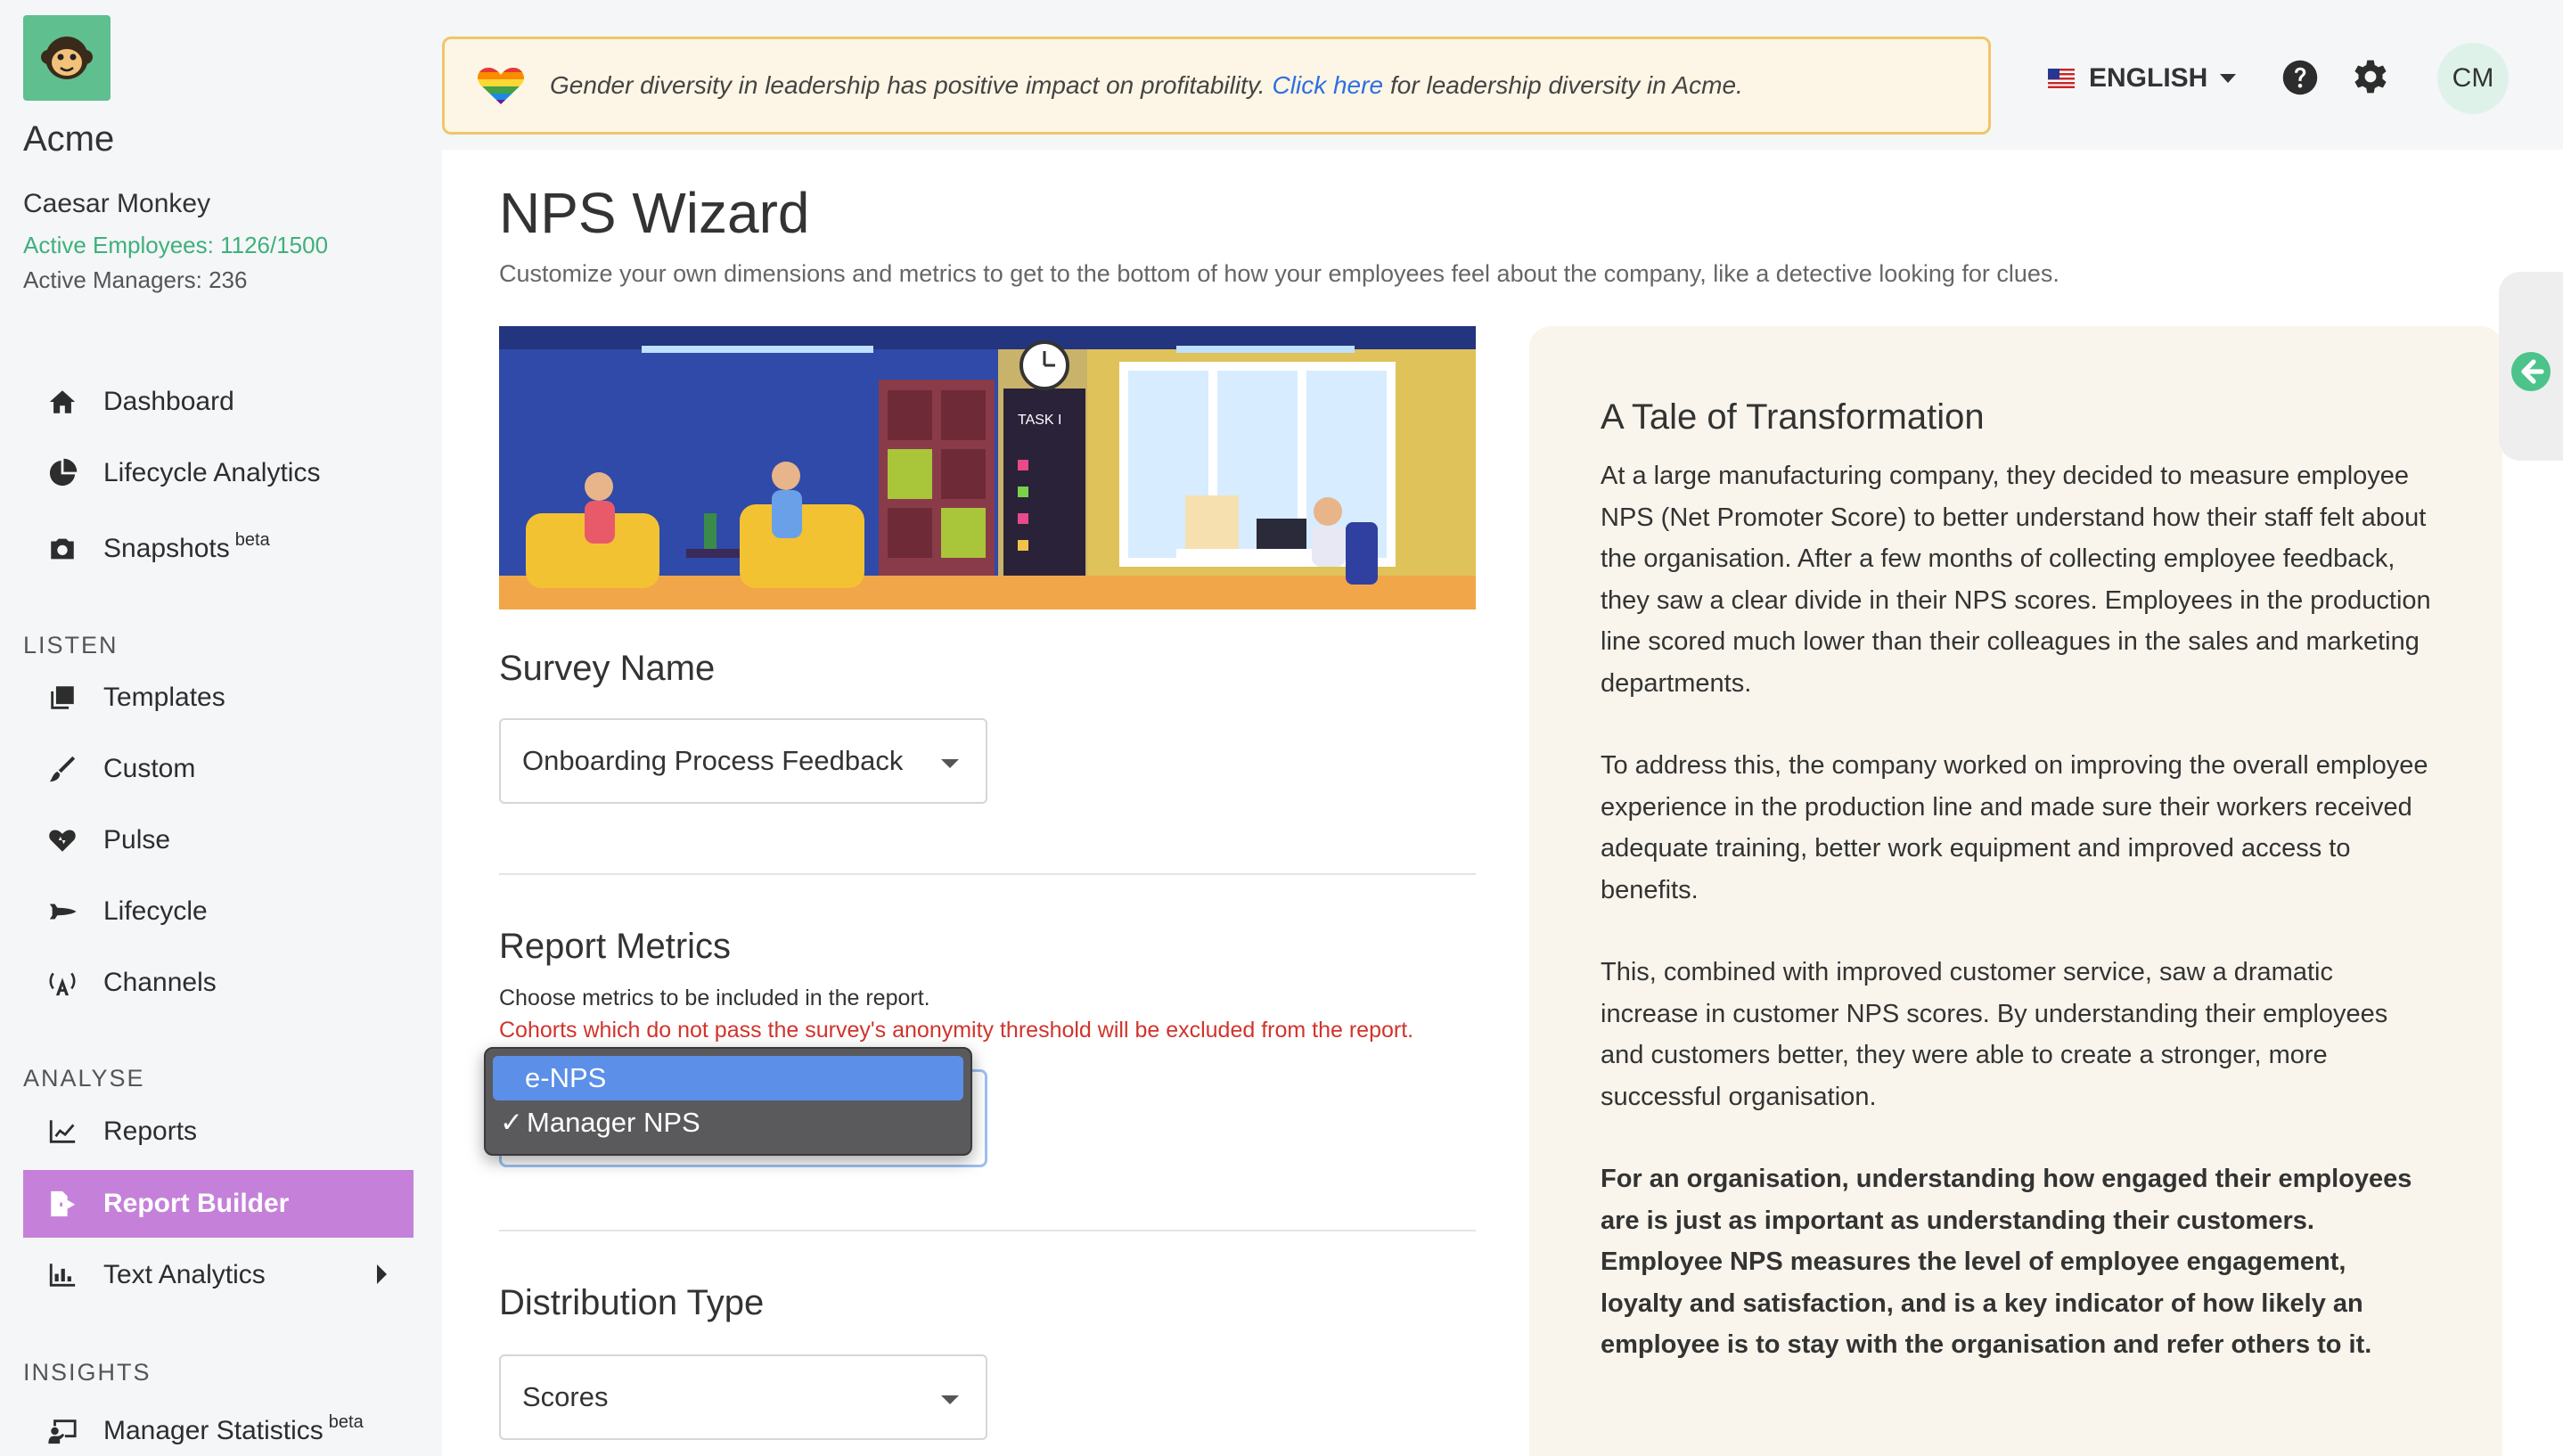 This screenshot has width=2563, height=1456. I want to click on sidebar-item-snapshots: Snapshots beta, so click(218, 549).